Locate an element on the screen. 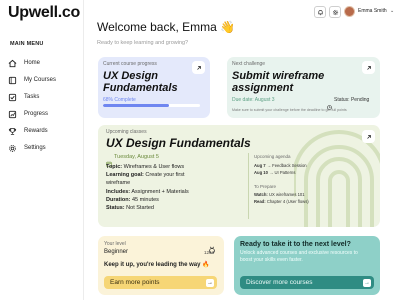 Image resolution: width=400 pixels, height=300 pixels. class-detail-row: Includes: Assignment + Materials is located at coordinates (147, 192).